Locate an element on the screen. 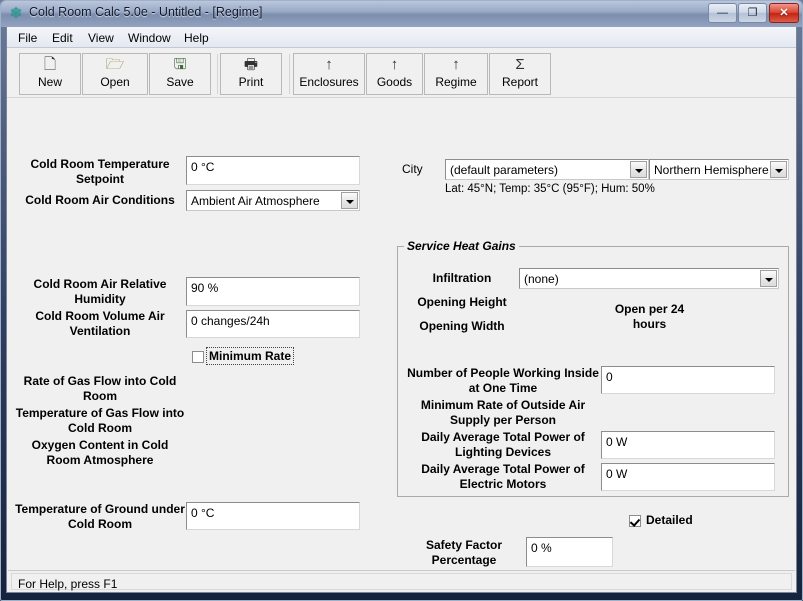  new-document-icon: 🗋 is located at coordinates (50, 64).